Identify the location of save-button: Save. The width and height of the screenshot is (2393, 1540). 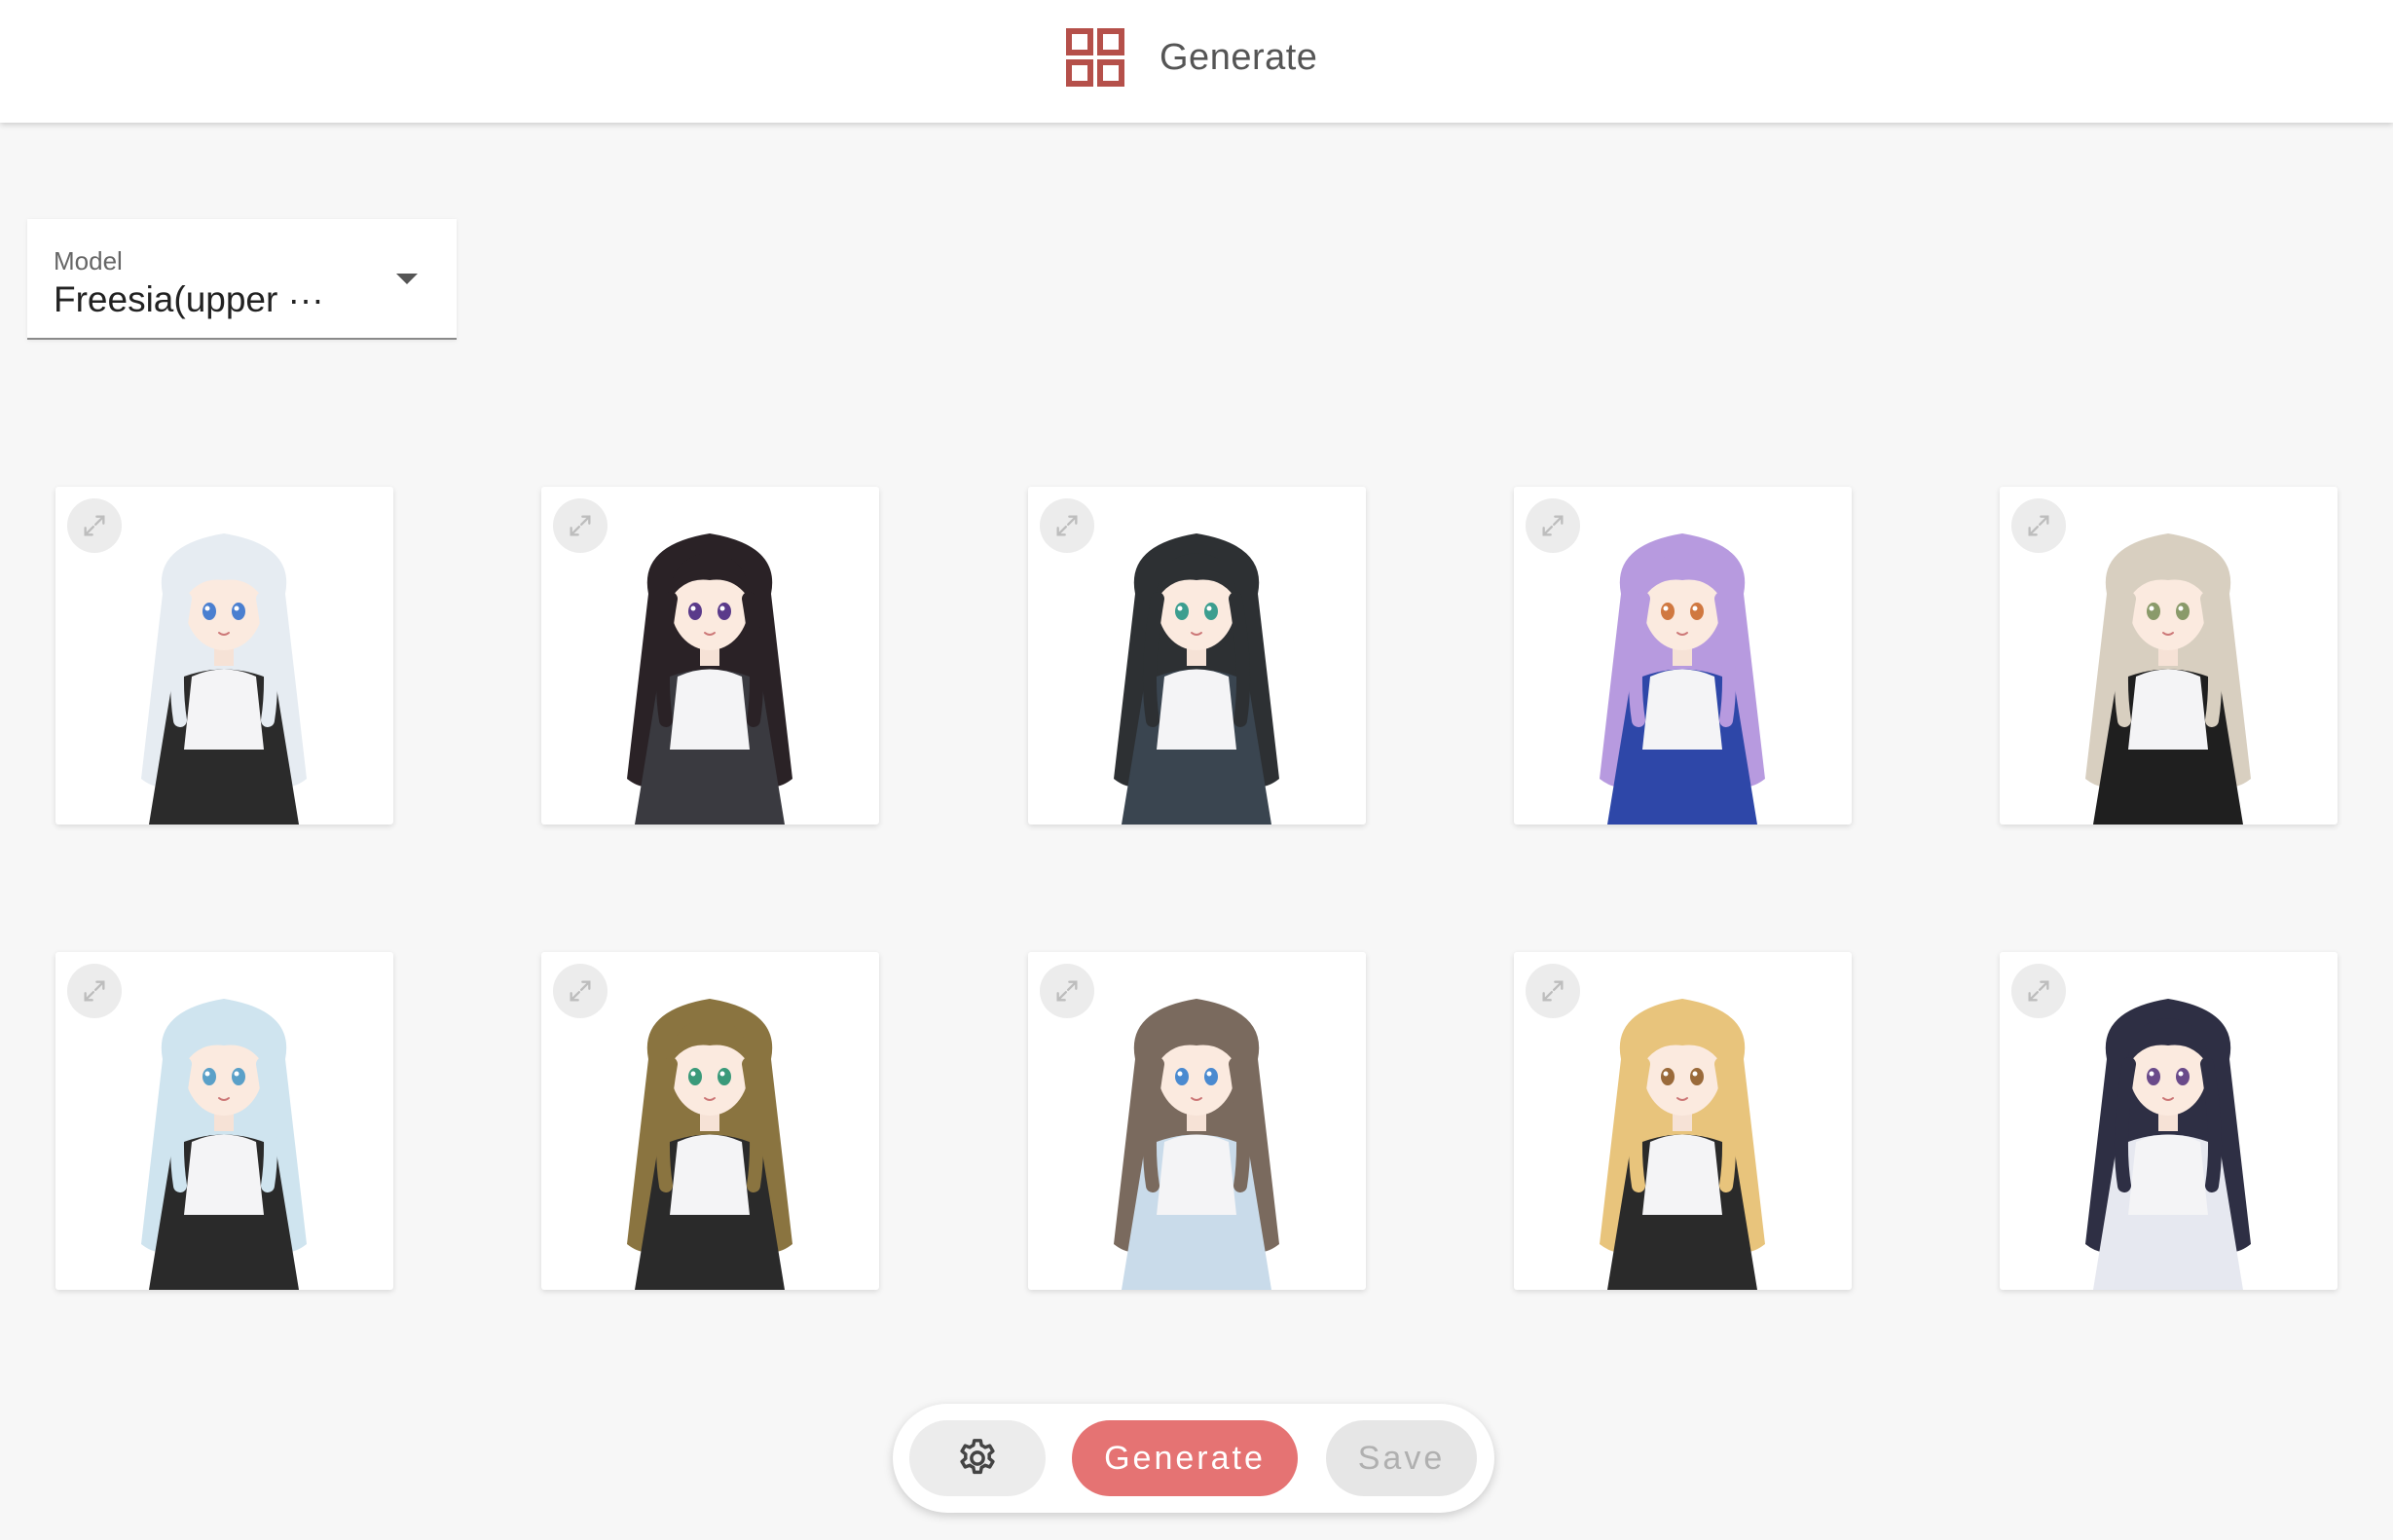
(1401, 1458).